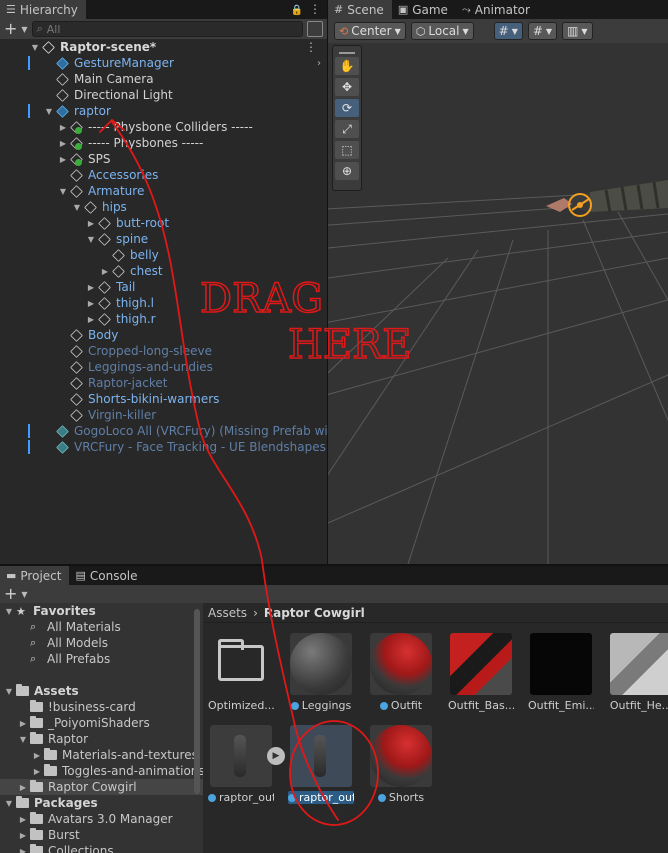 The width and height of the screenshot is (668, 853). What do you see at coordinates (542, 31) in the screenshot?
I see `snap-toggle-button: # ▼` at bounding box center [542, 31].